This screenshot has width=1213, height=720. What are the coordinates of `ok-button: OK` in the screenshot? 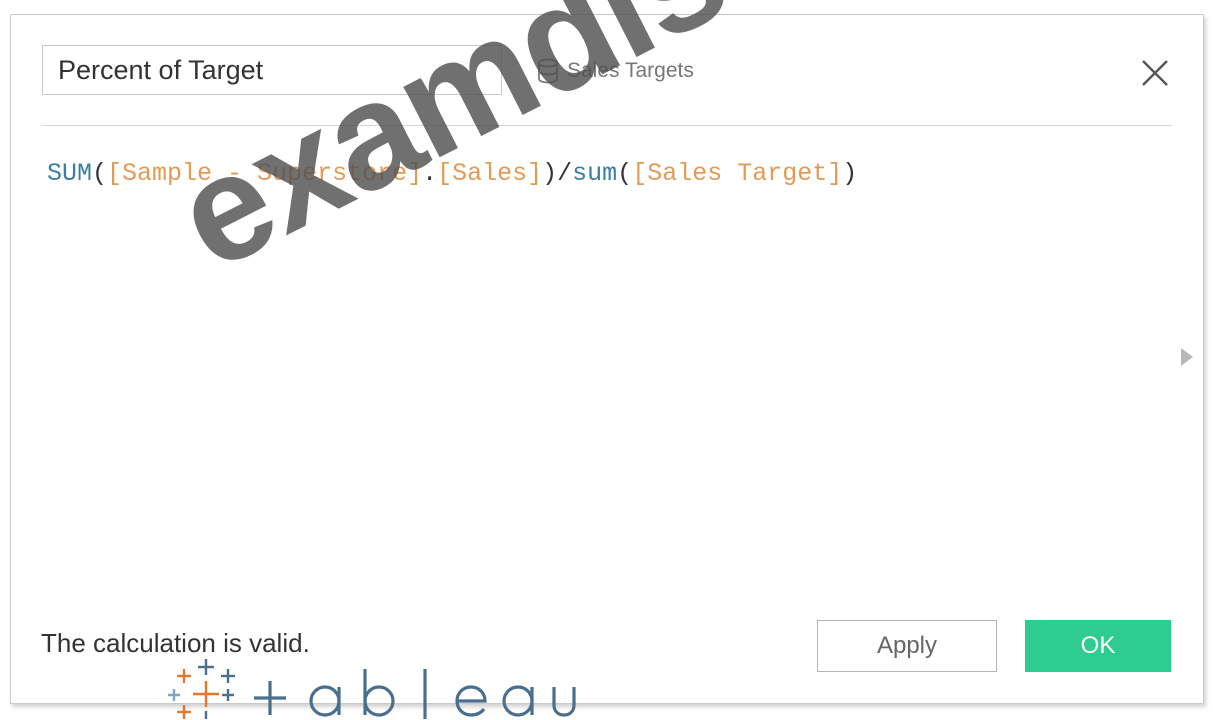 It's located at (1098, 646).